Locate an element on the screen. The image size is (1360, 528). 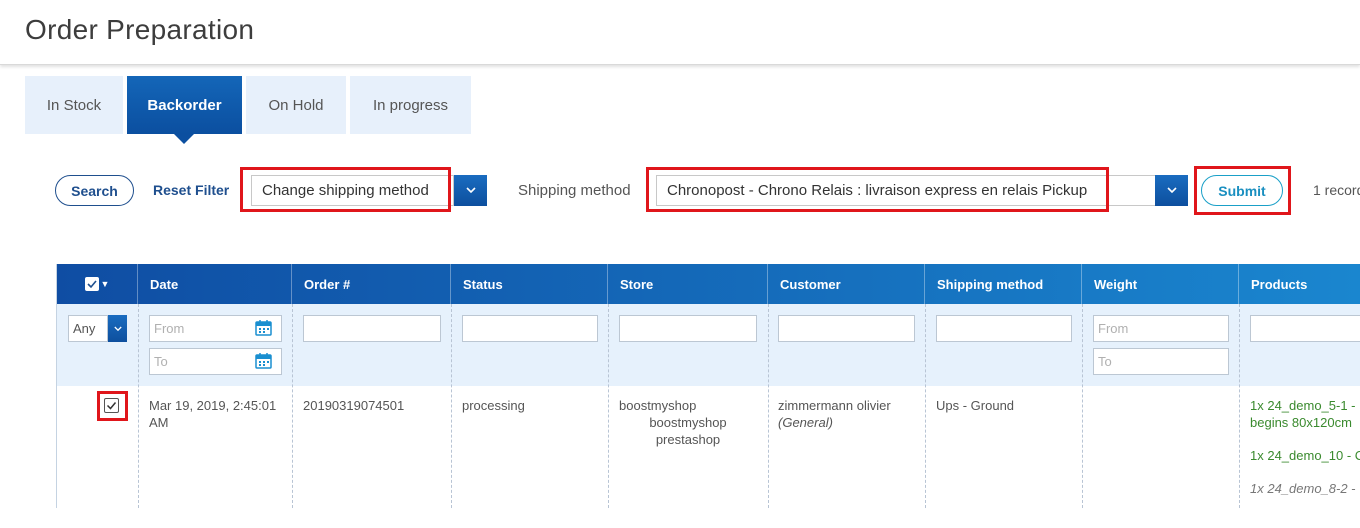
caret-down-icon: ▼ is located at coordinates (105, 284).